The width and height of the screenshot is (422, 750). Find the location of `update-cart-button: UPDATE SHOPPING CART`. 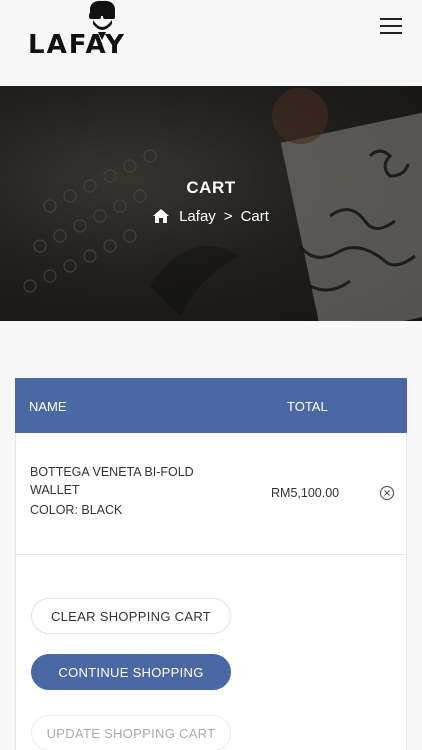

update-cart-button: UPDATE SHOPPING CART is located at coordinates (131, 732).